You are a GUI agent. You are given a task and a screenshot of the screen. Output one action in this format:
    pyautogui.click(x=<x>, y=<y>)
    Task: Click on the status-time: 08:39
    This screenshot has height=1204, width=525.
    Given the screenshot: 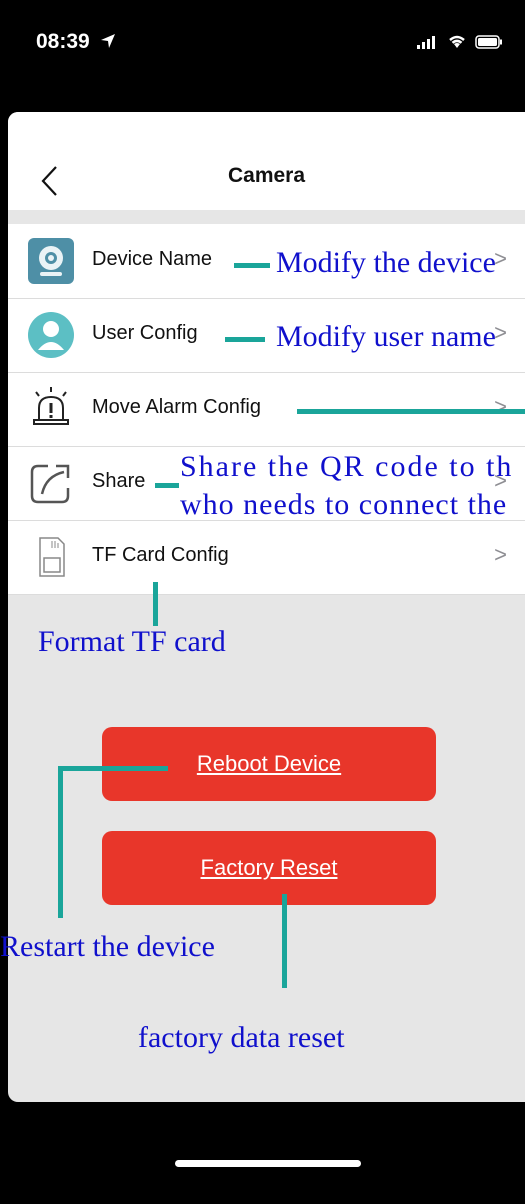 What is the action you would take?
    pyautogui.click(x=63, y=41)
    